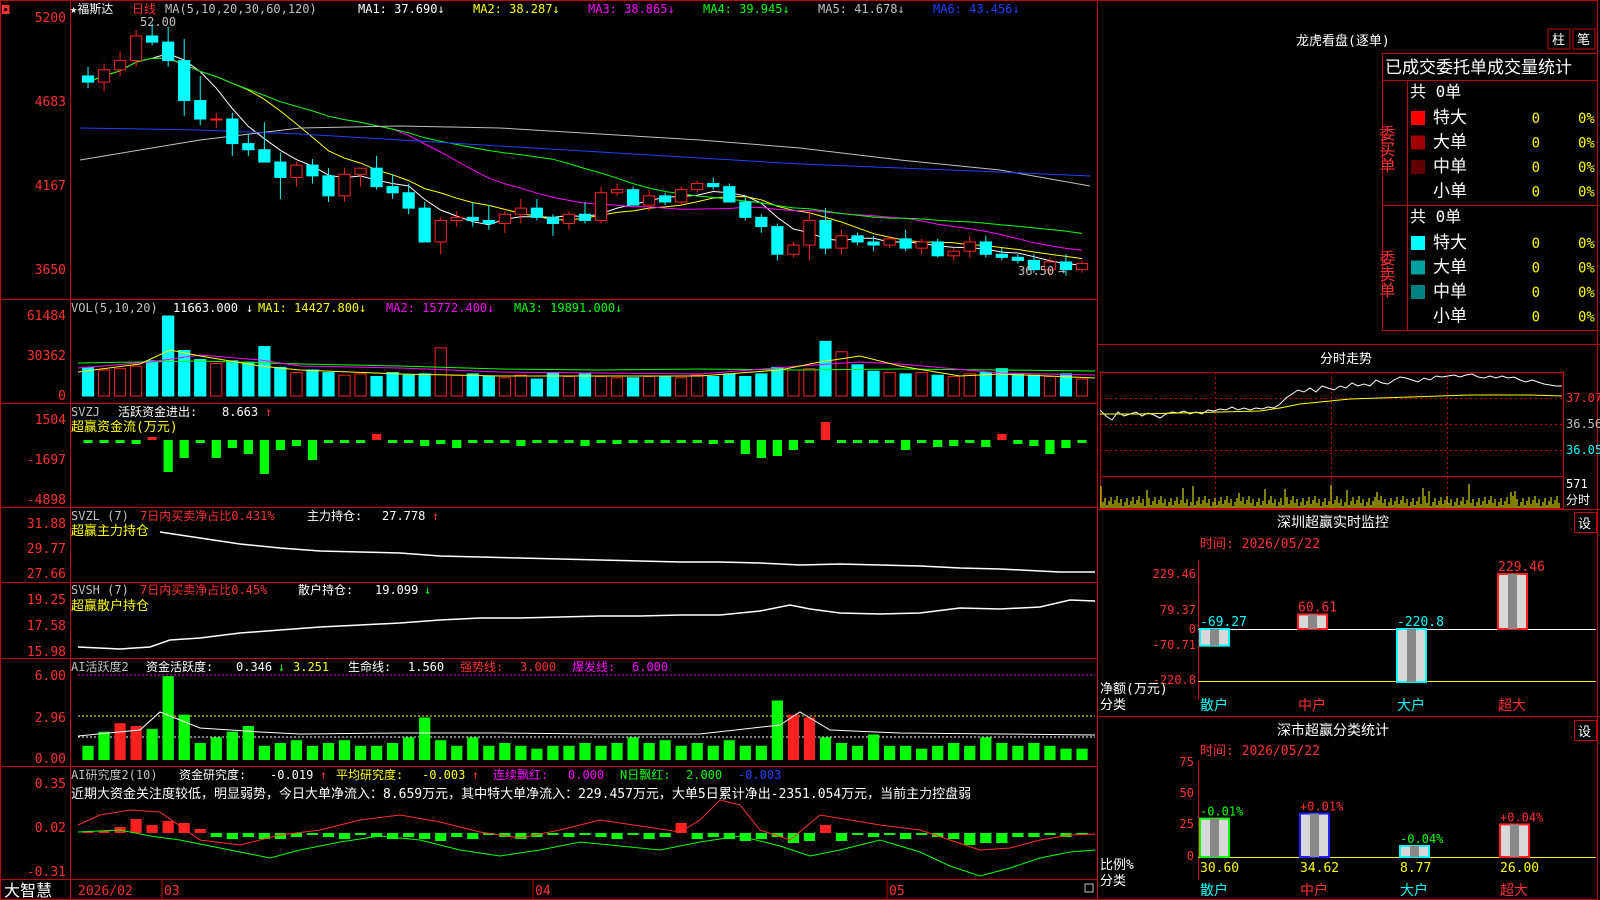  What do you see at coordinates (144, 9) in the screenshot?
I see `period-label: 日线` at bounding box center [144, 9].